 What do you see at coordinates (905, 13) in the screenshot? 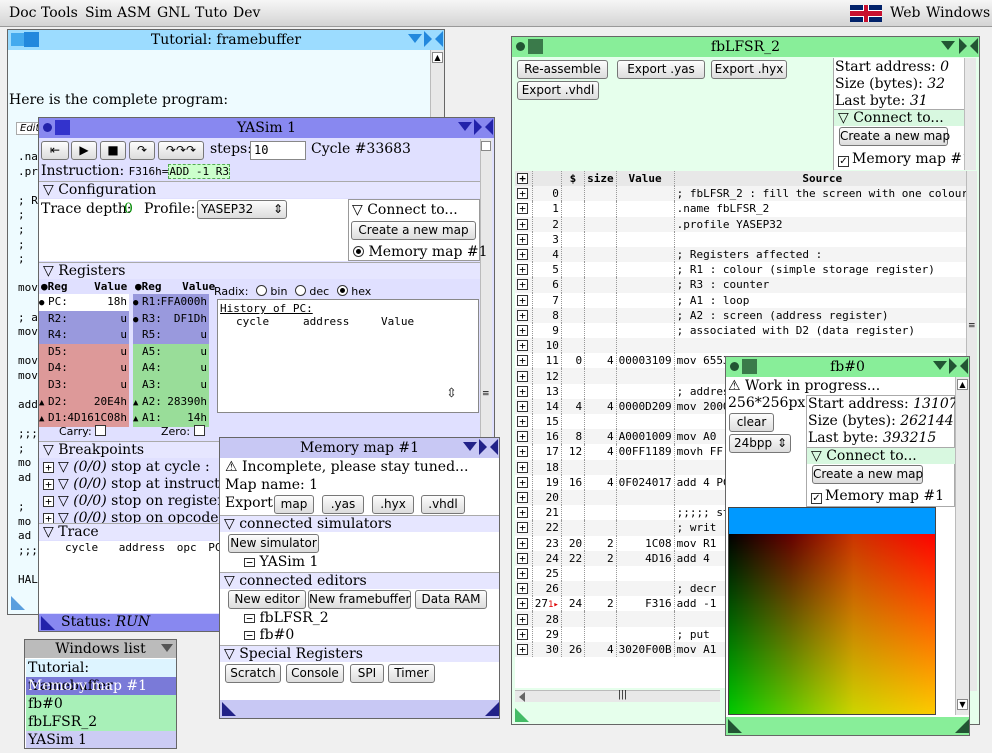
I see `menu-web: Web` at bounding box center [905, 13].